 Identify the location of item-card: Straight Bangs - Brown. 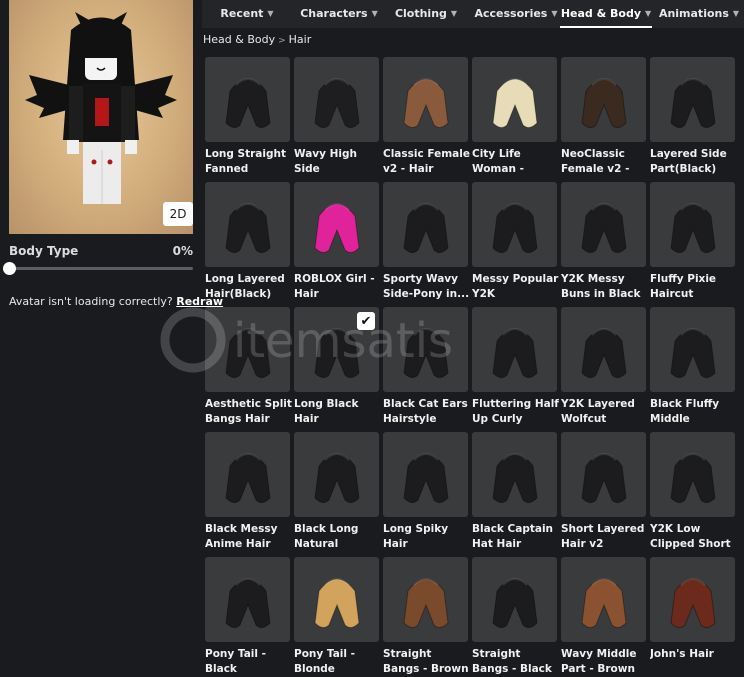
(426, 617).